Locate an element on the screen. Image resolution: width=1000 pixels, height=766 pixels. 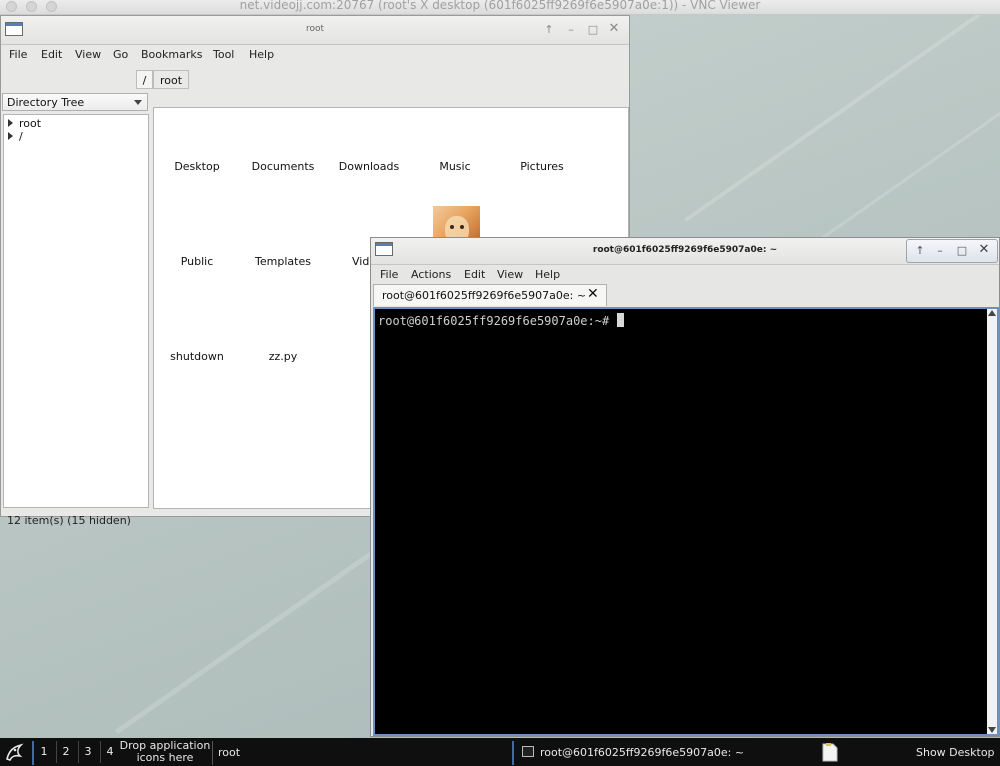
taskbar-window-terminal: root@601f6025ff9269f6e5907a0e: ~ is located at coordinates (642, 752).